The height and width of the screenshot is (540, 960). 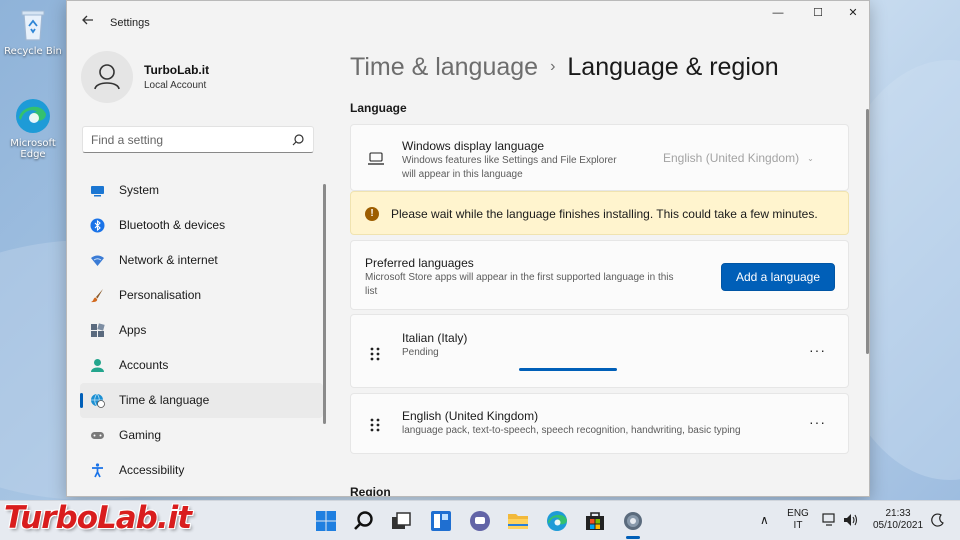 I want to click on sidebar-item-bluetooth: Bluetooth & devices, so click(x=201, y=225).